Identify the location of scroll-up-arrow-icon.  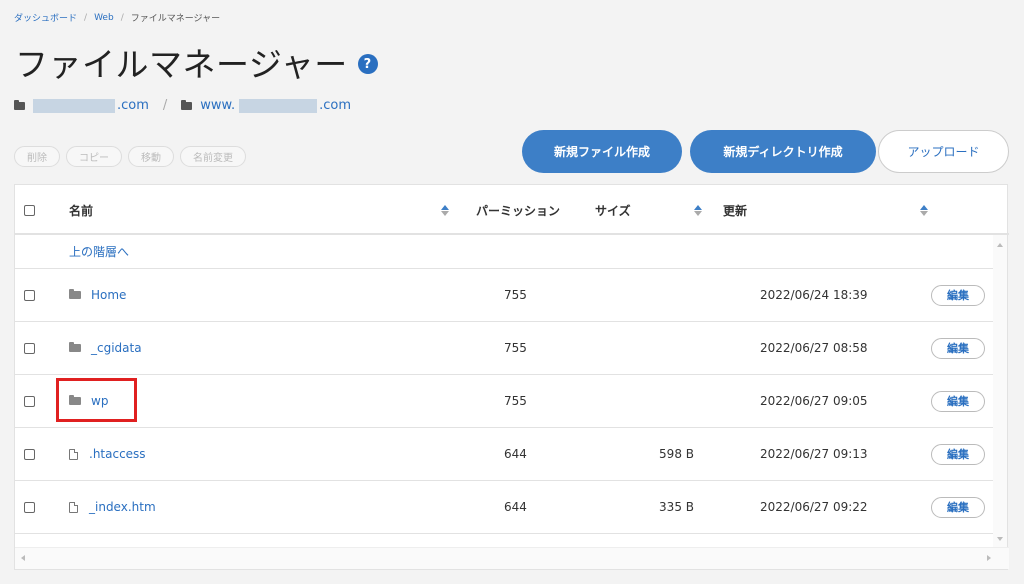
(1000, 245).